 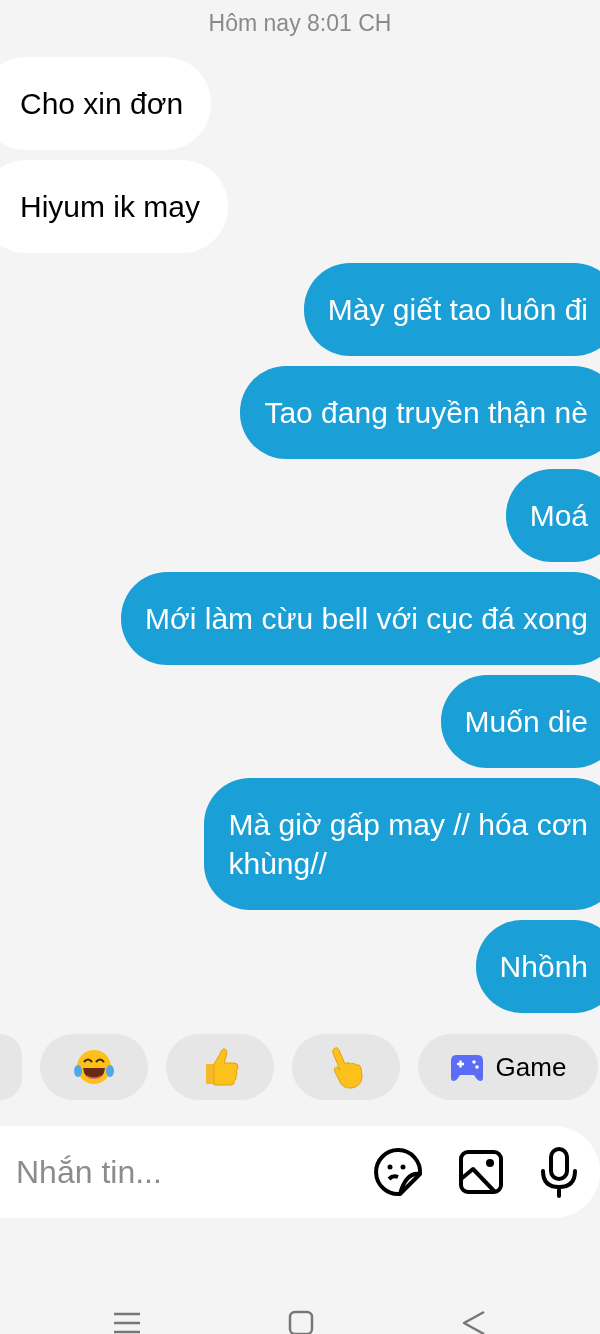 What do you see at coordinates (360, 618) in the screenshot?
I see `outgoing-message: Mới làm cừu bell với cục đá xong` at bounding box center [360, 618].